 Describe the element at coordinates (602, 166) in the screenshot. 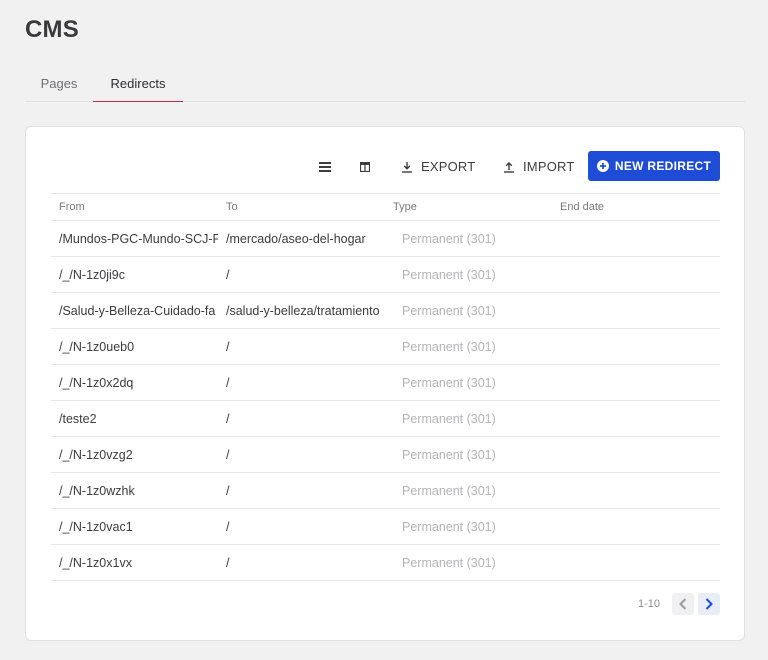

I see `plus-circle-icon` at that location.